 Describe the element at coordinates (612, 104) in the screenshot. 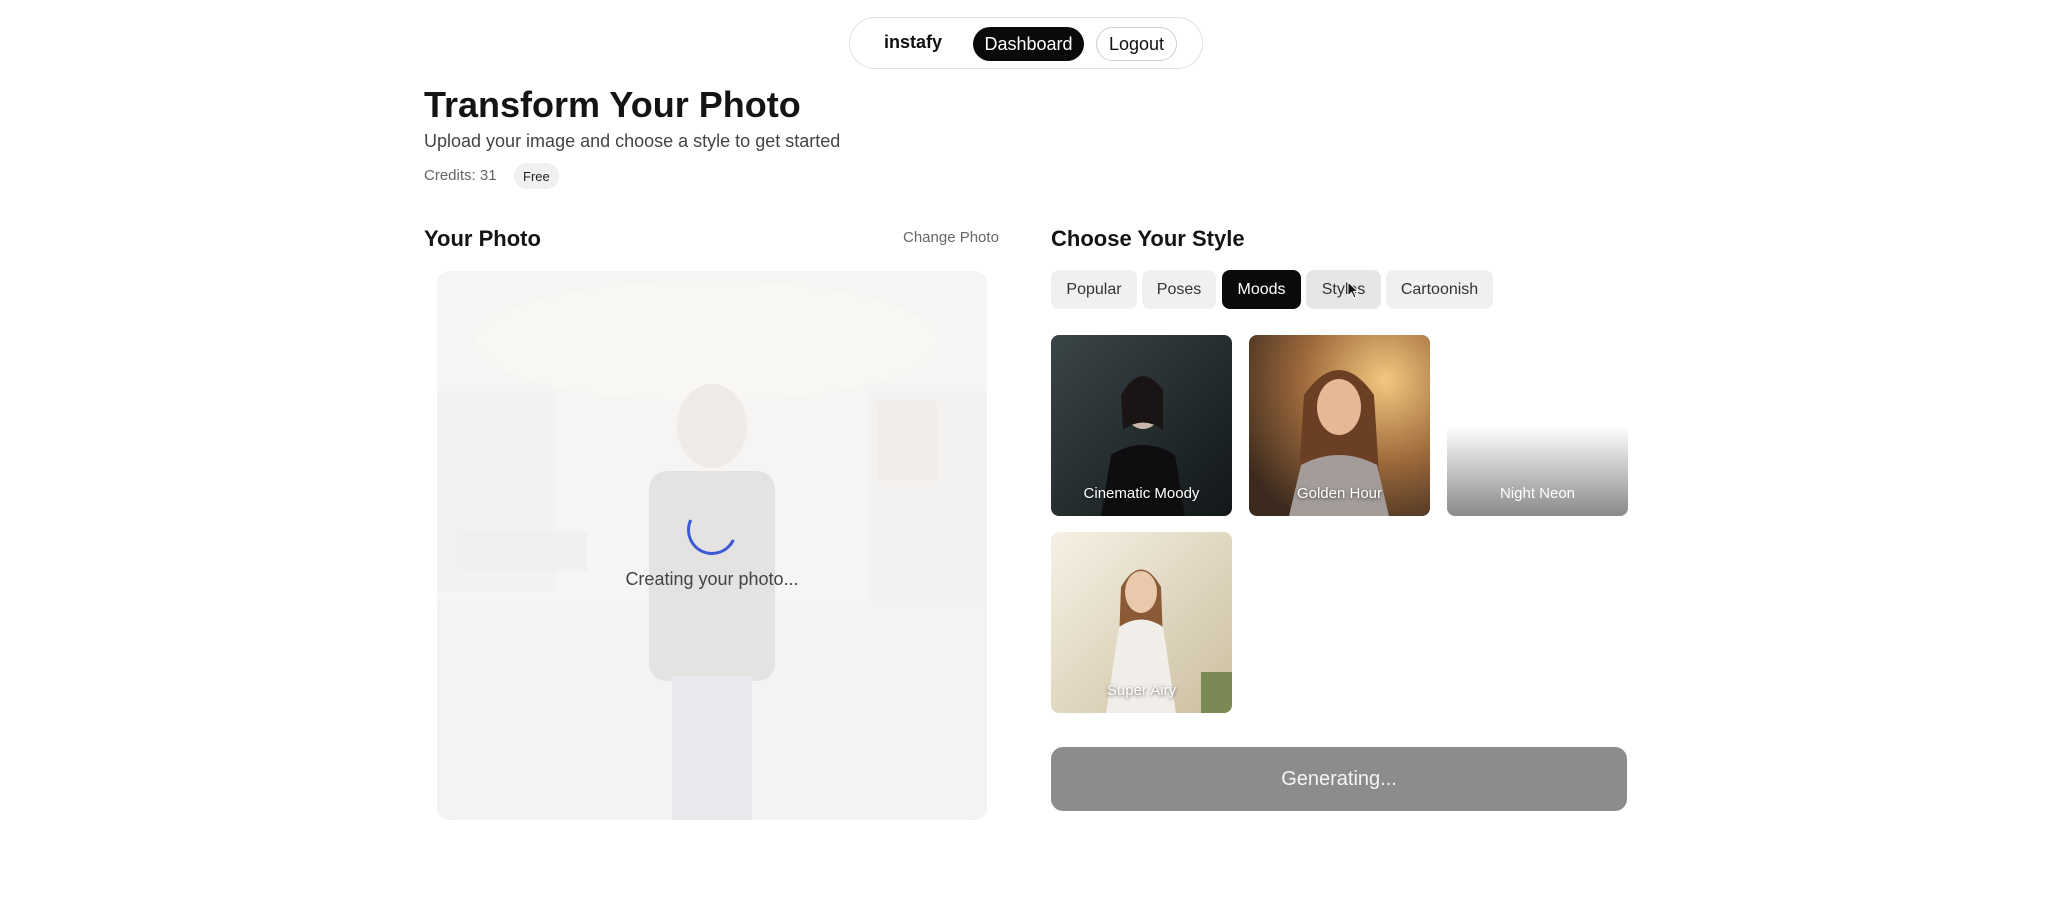

I see `page-title: Transform Your Photo` at that location.